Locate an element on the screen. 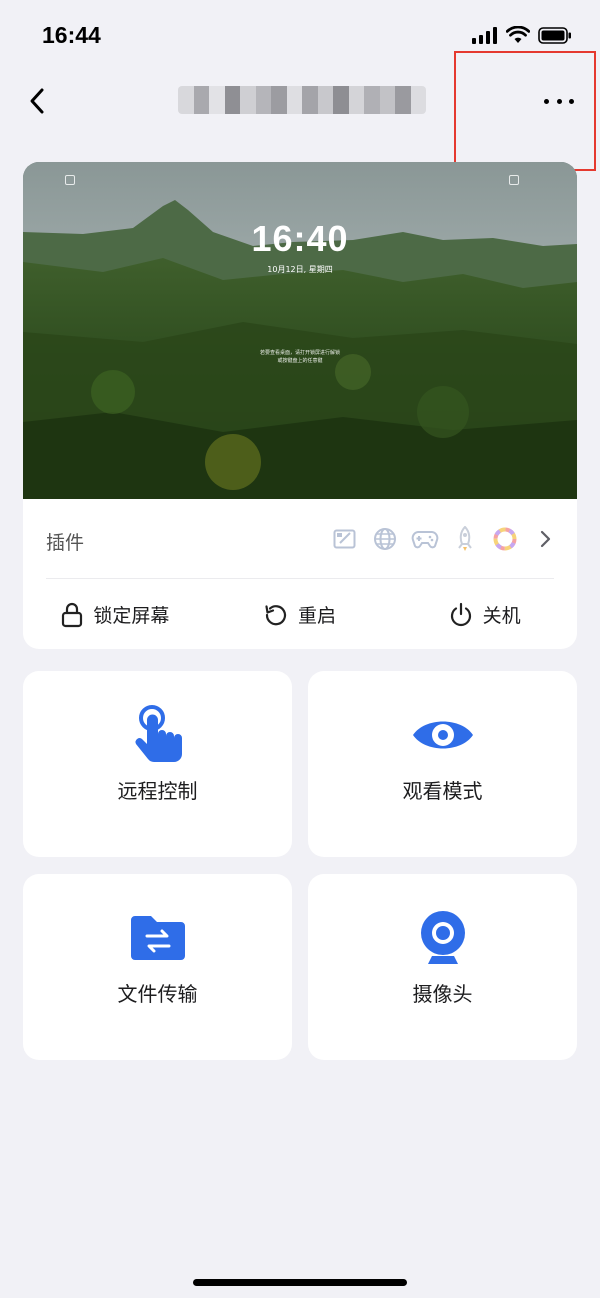 The width and height of the screenshot is (600, 1298). back-button is located at coordinates (37, 101).